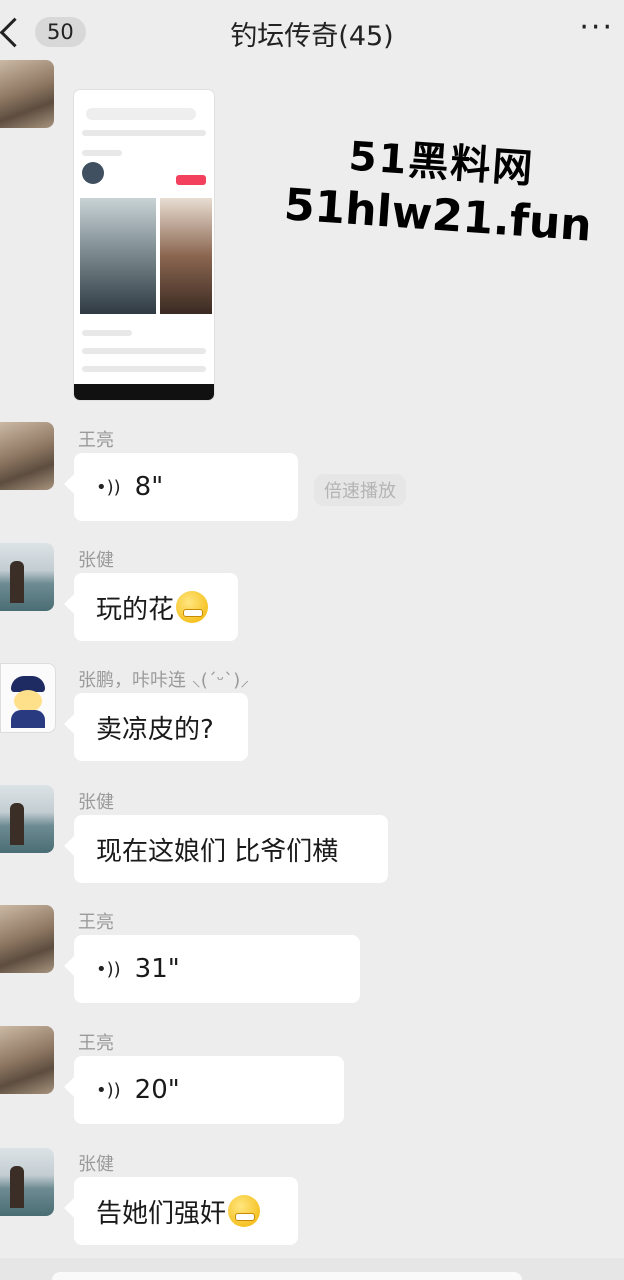 Image resolution: width=624 pixels, height=1280 pixels. I want to click on watermark: 51黑料网 51hlw21.fun, so click(440, 185).